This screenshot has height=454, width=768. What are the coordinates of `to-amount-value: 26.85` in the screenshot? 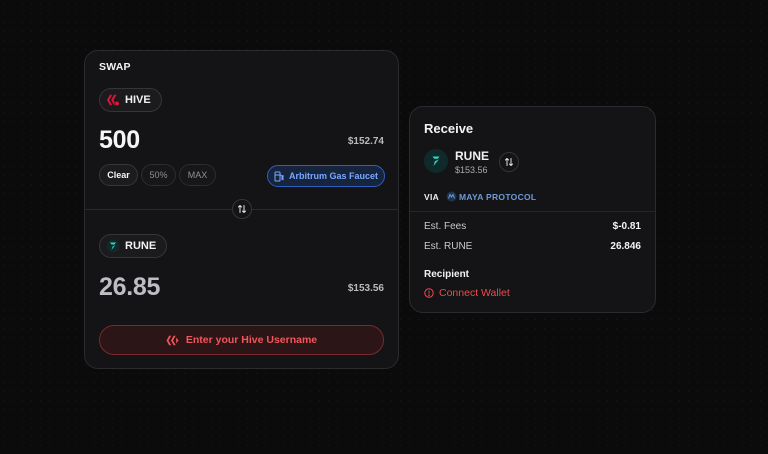 It's located at (130, 287).